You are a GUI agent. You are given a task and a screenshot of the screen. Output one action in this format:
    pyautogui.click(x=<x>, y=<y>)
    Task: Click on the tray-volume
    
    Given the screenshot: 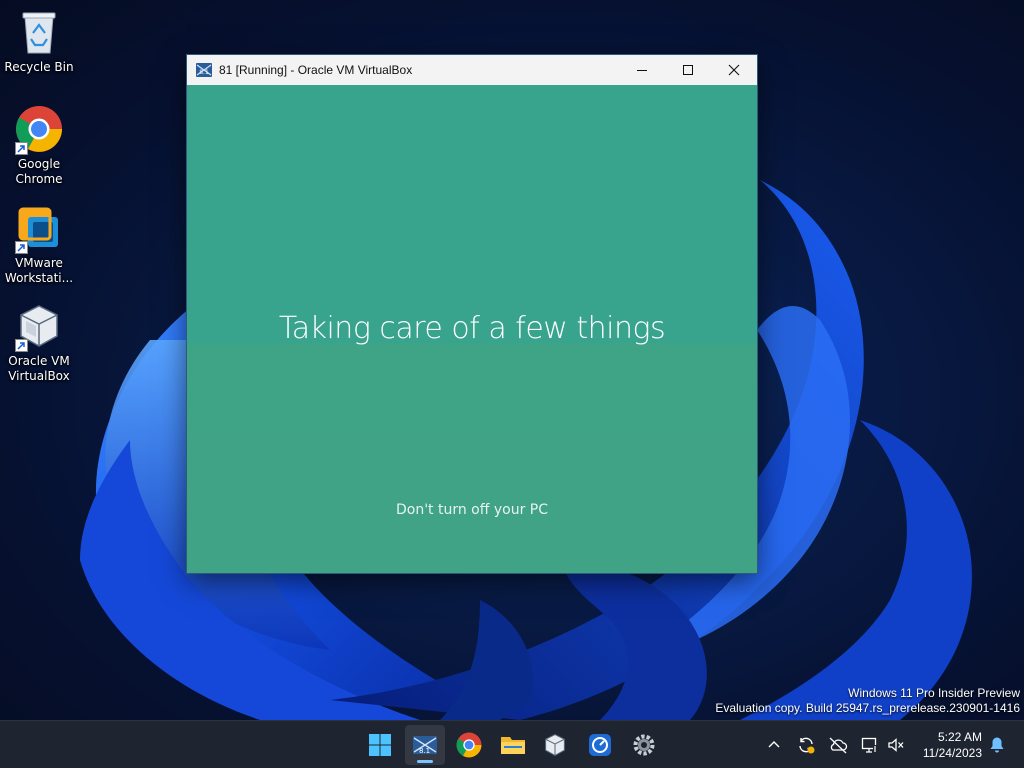 What is the action you would take?
    pyautogui.click(x=896, y=745)
    